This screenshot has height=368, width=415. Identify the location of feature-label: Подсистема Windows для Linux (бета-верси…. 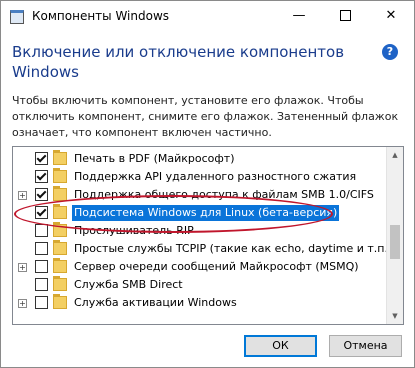
(206, 213).